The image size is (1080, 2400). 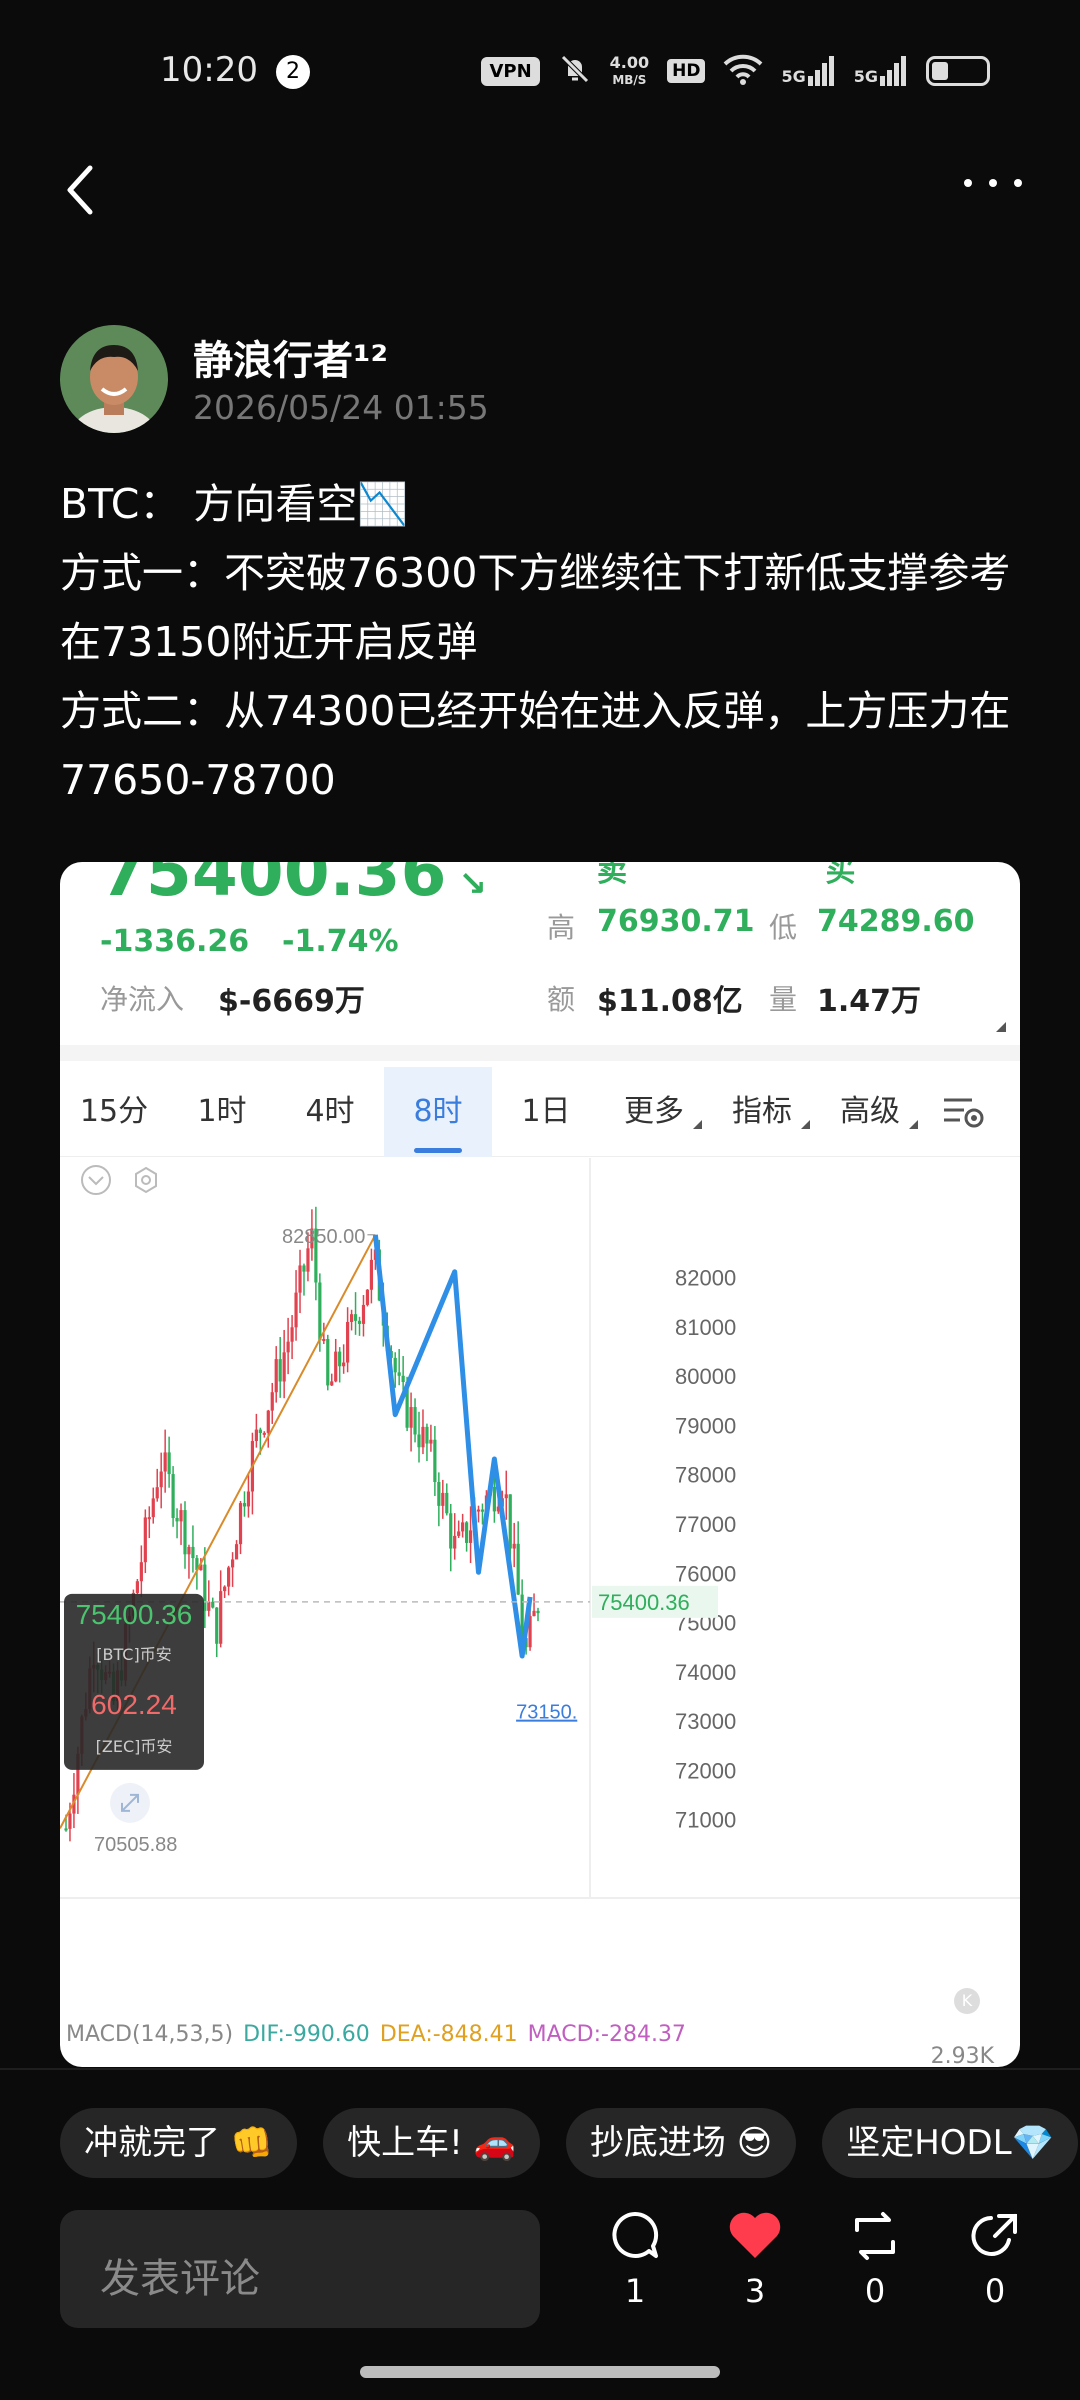 I want to click on analysis-path-line, so click(x=452, y=1446).